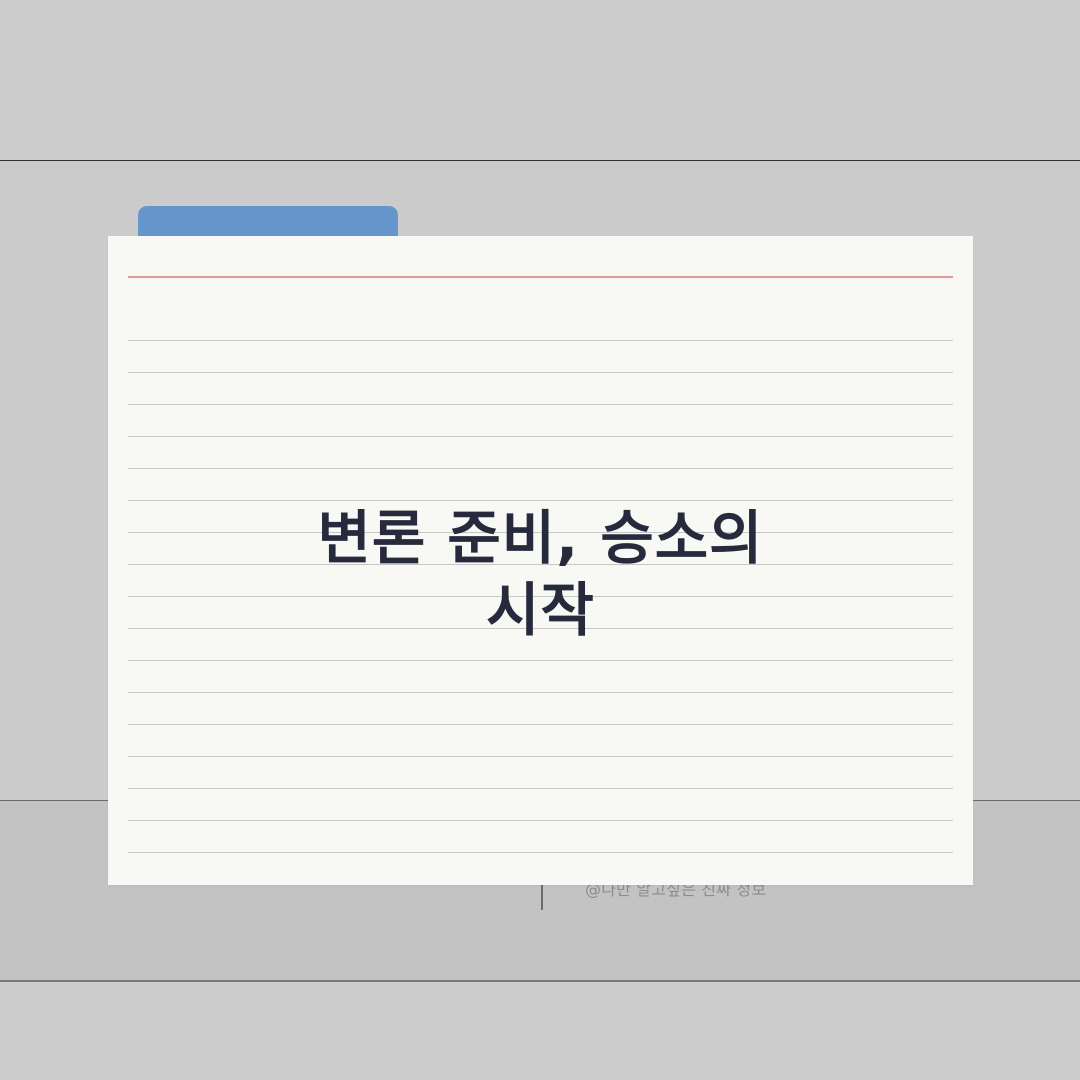  I want to click on card-title-line-1: 변론 준비, 승소의, so click(540, 538).